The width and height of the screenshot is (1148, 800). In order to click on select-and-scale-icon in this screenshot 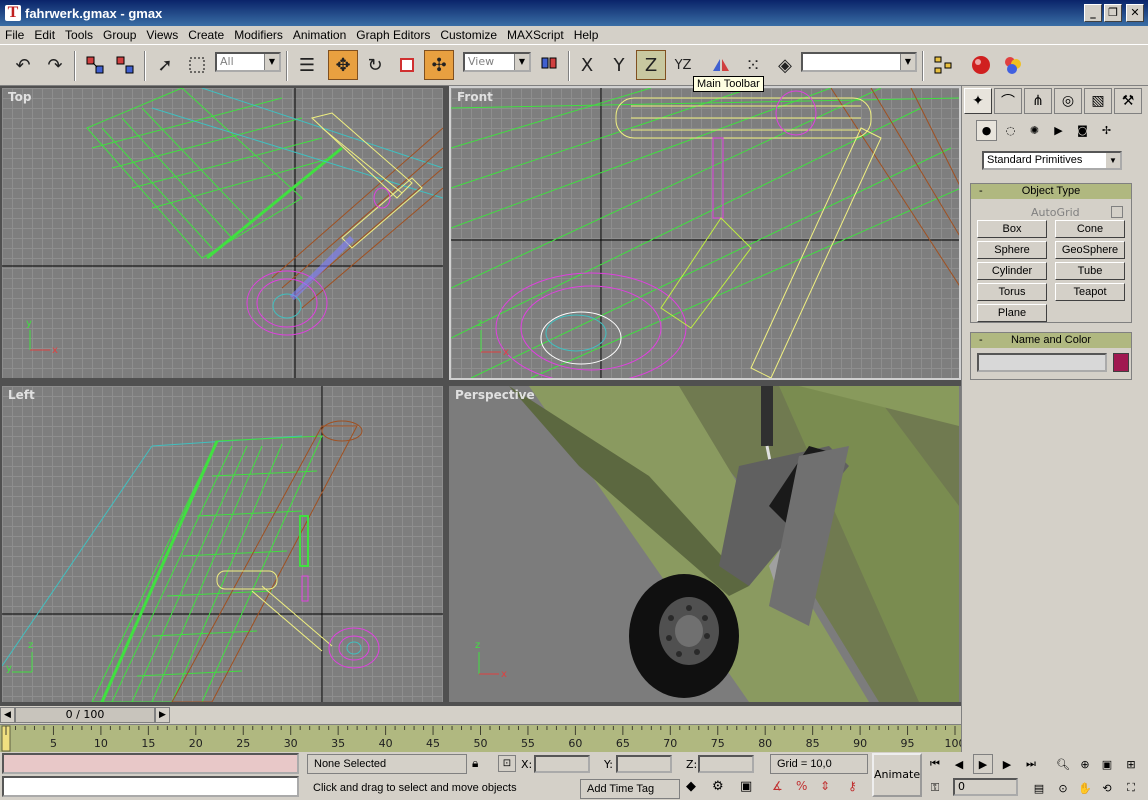, I will do `click(407, 65)`.